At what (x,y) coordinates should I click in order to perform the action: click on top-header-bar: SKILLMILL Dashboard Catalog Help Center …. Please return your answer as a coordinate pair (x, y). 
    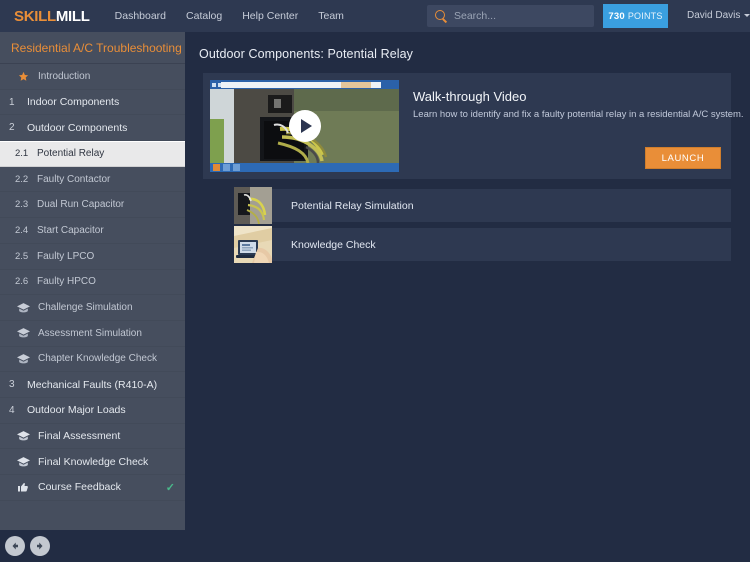
    Looking at the image, I should click on (375, 16).